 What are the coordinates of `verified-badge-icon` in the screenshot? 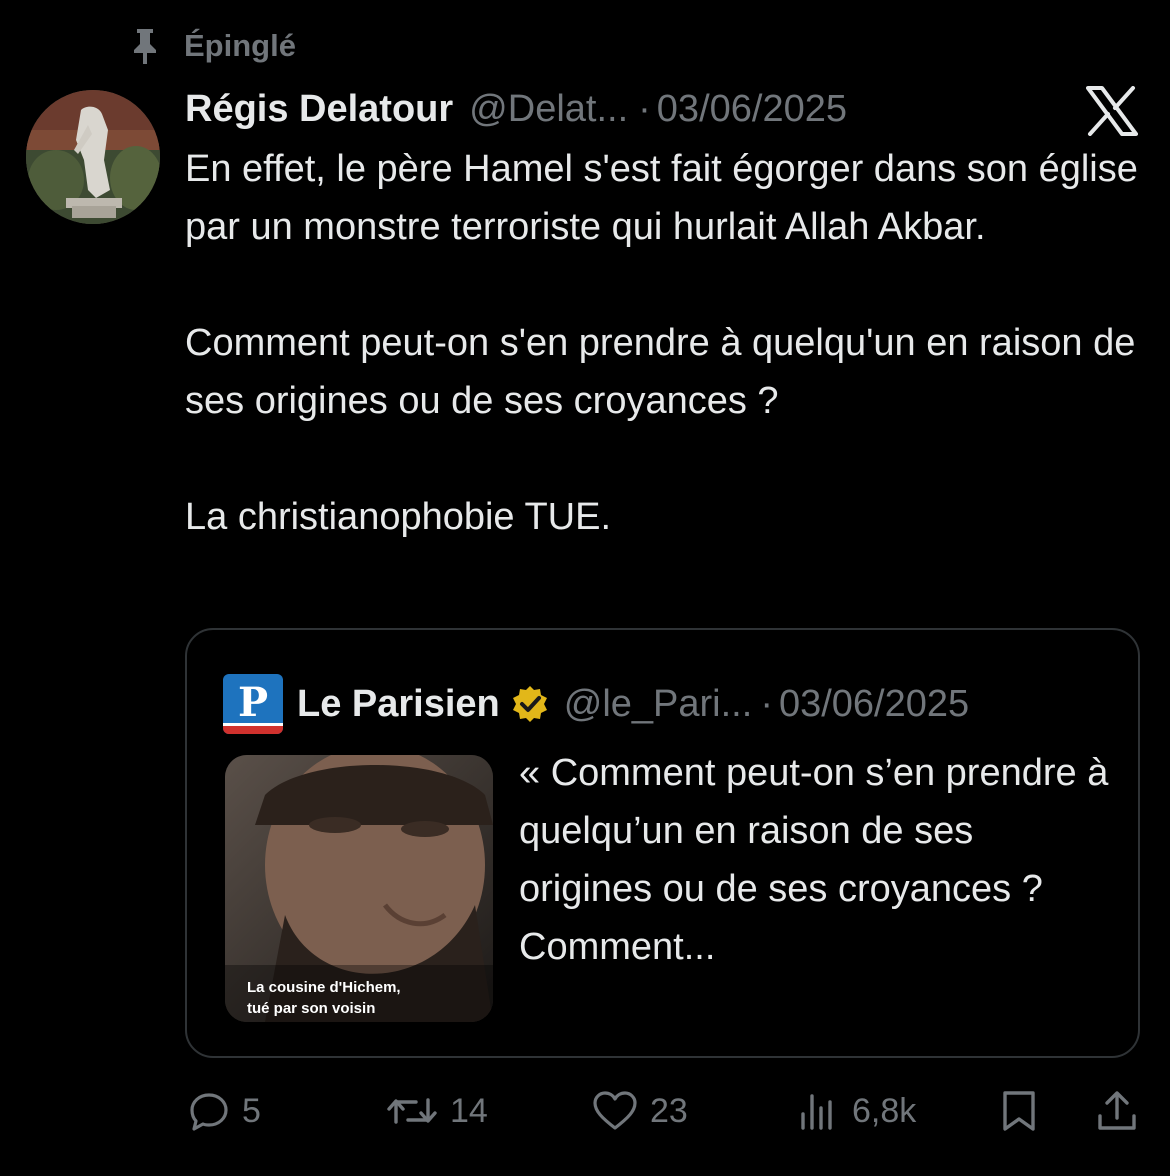 It's located at (530, 704).